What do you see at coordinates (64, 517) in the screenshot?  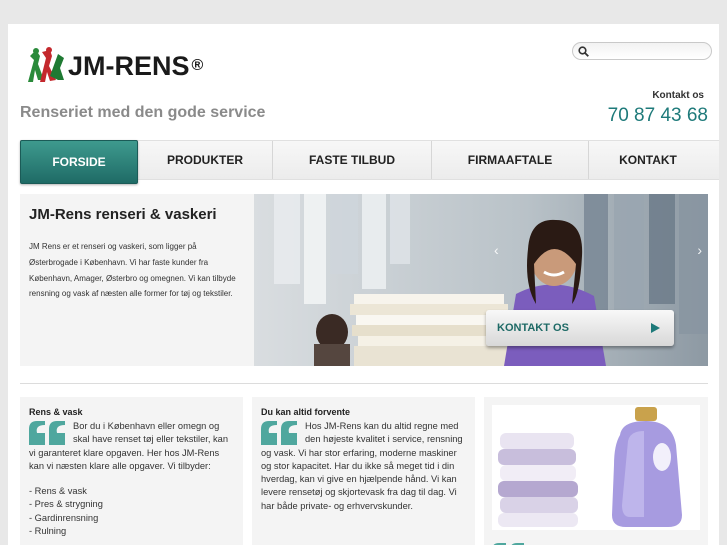 I see `list-item: - Gardinrensning` at bounding box center [64, 517].